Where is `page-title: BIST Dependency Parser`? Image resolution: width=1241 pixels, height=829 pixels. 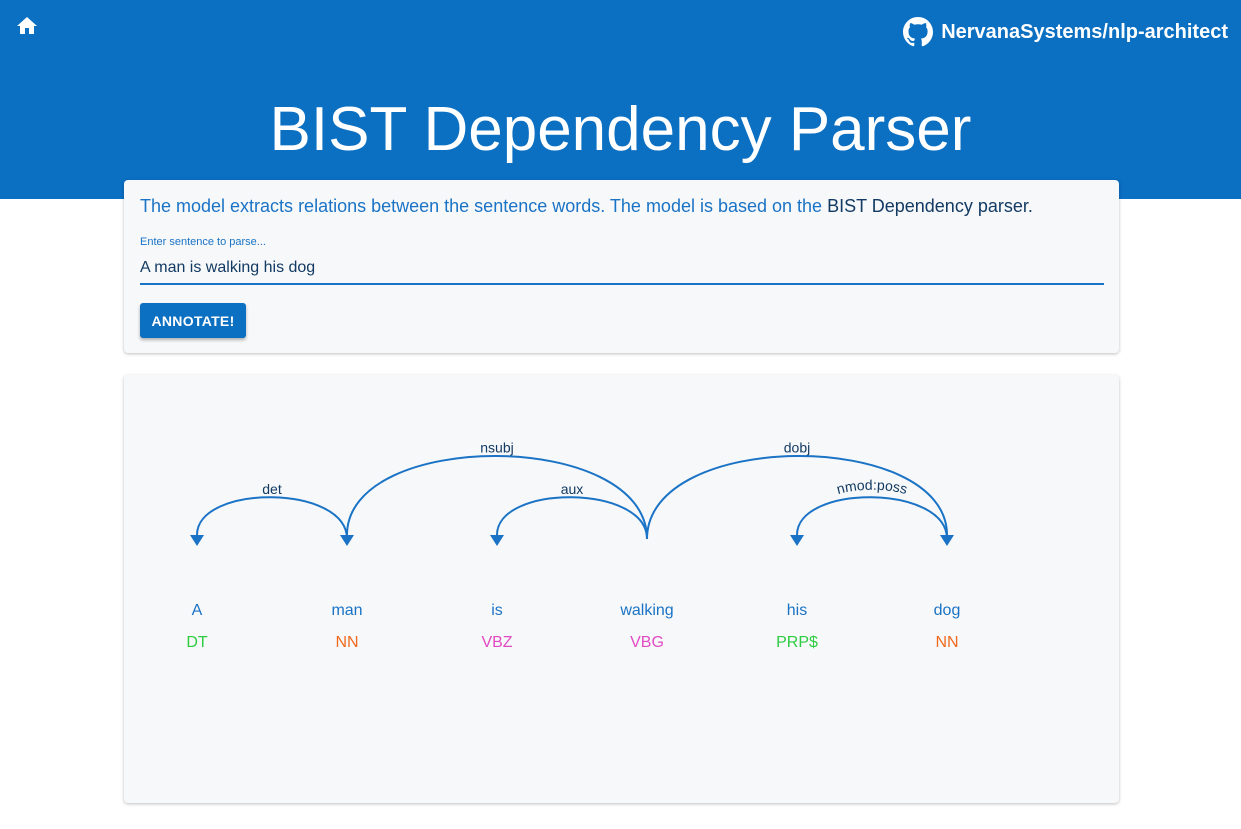 page-title: BIST Dependency Parser is located at coordinates (620, 129).